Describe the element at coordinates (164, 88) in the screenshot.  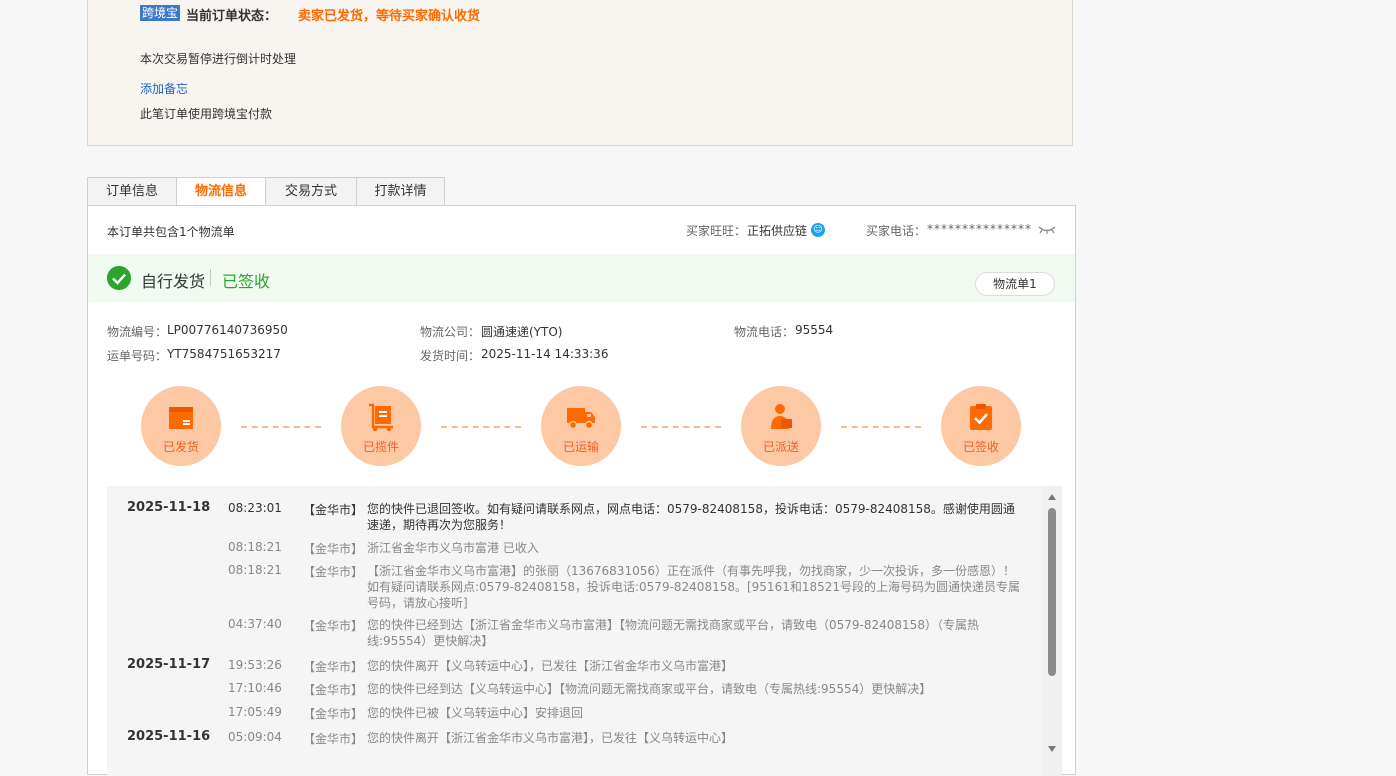
I see `add-note-link: 添加备忘` at that location.